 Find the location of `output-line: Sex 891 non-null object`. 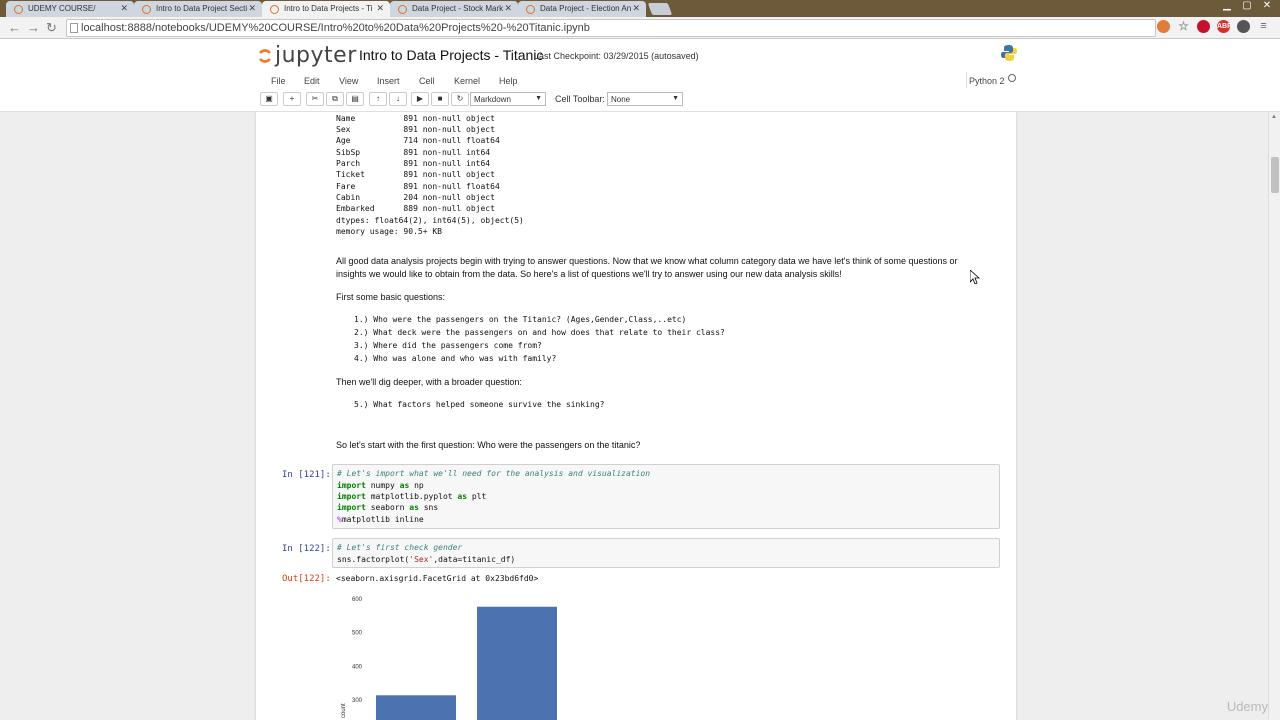

output-line: Sex 891 non-null object is located at coordinates (415, 129).